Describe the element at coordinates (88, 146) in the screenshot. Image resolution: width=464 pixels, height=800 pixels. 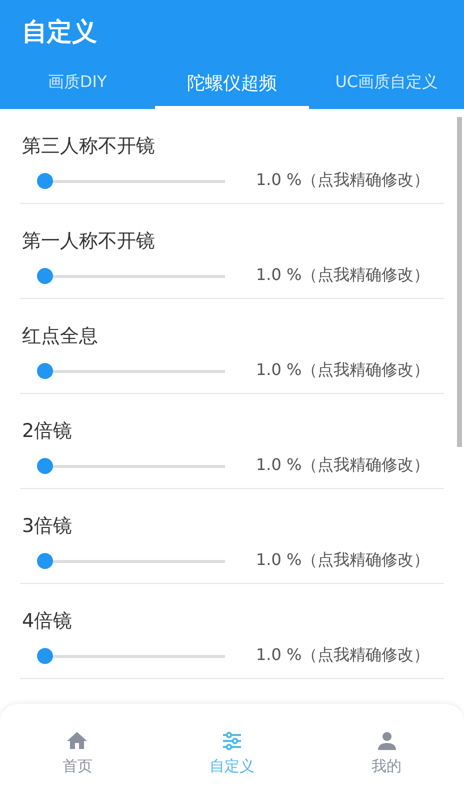
I see `setting-label: 第三人称不开镜` at that location.